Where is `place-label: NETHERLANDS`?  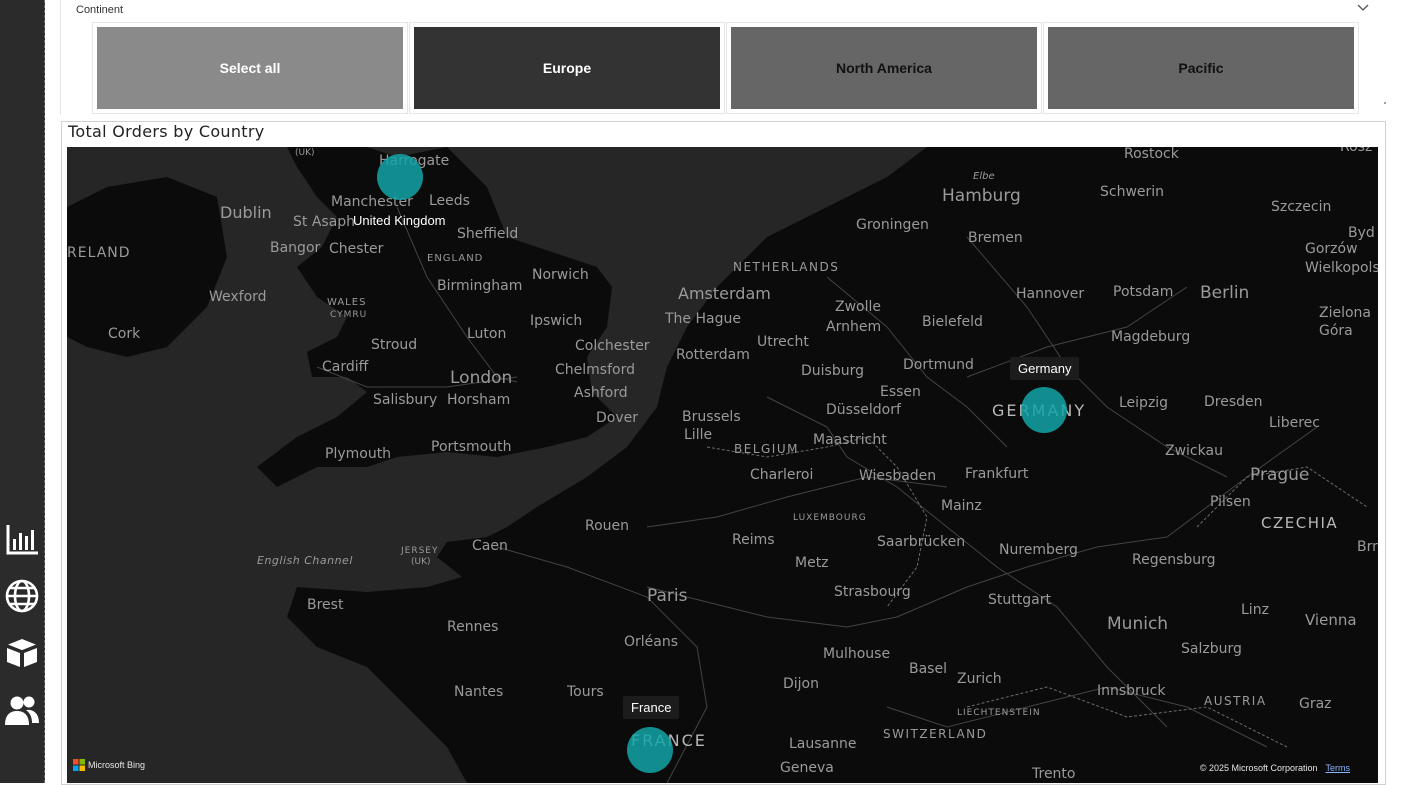
place-label: NETHERLANDS is located at coordinates (786, 267).